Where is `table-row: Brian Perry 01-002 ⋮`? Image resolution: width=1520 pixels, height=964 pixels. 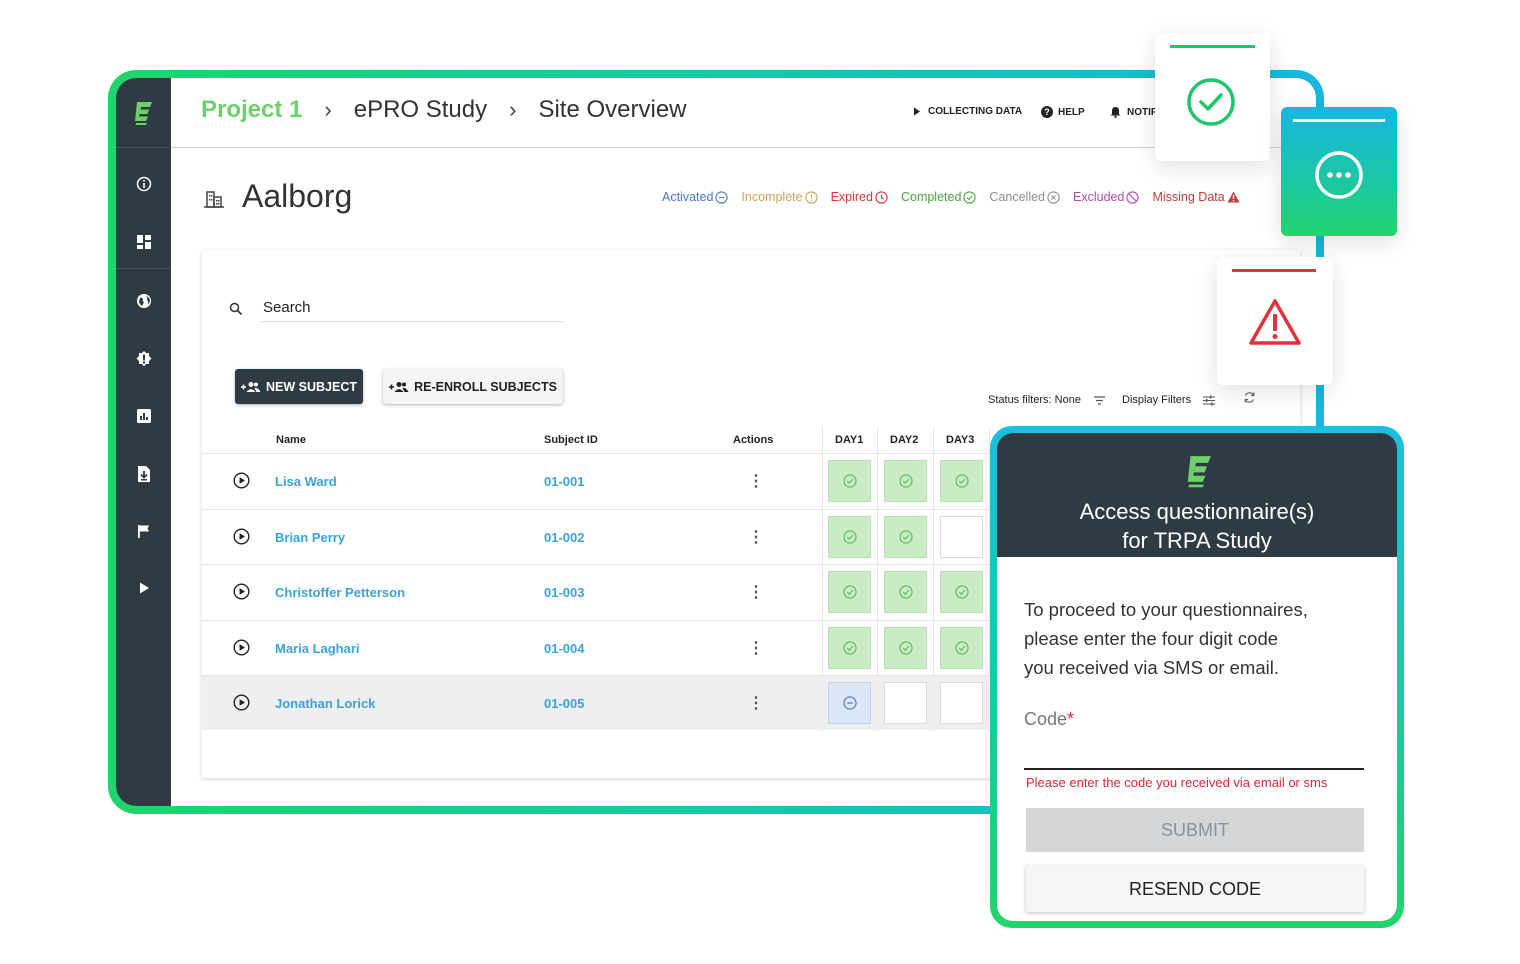 table-row: Brian Perry 01-002 ⋮ is located at coordinates (597, 536).